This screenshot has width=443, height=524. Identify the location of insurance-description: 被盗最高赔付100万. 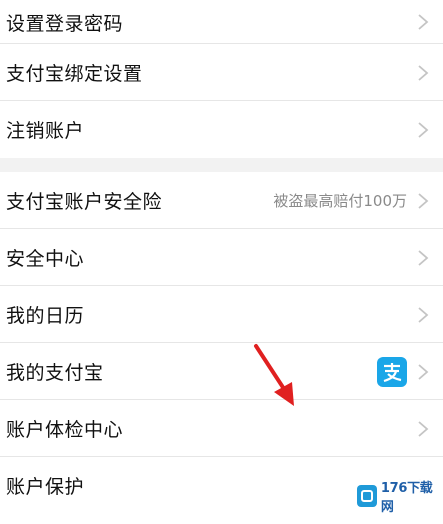
(340, 201).